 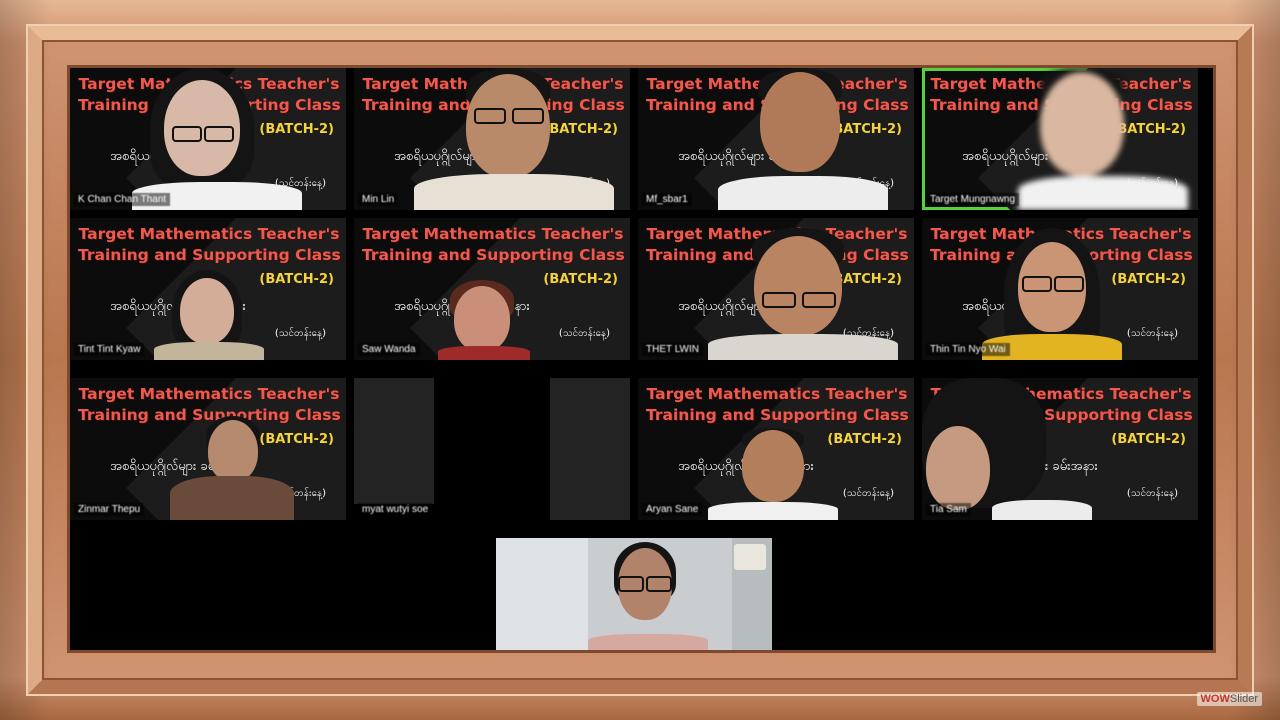 I want to click on participant-name: myat wutyi soe, so click(x=395, y=509).